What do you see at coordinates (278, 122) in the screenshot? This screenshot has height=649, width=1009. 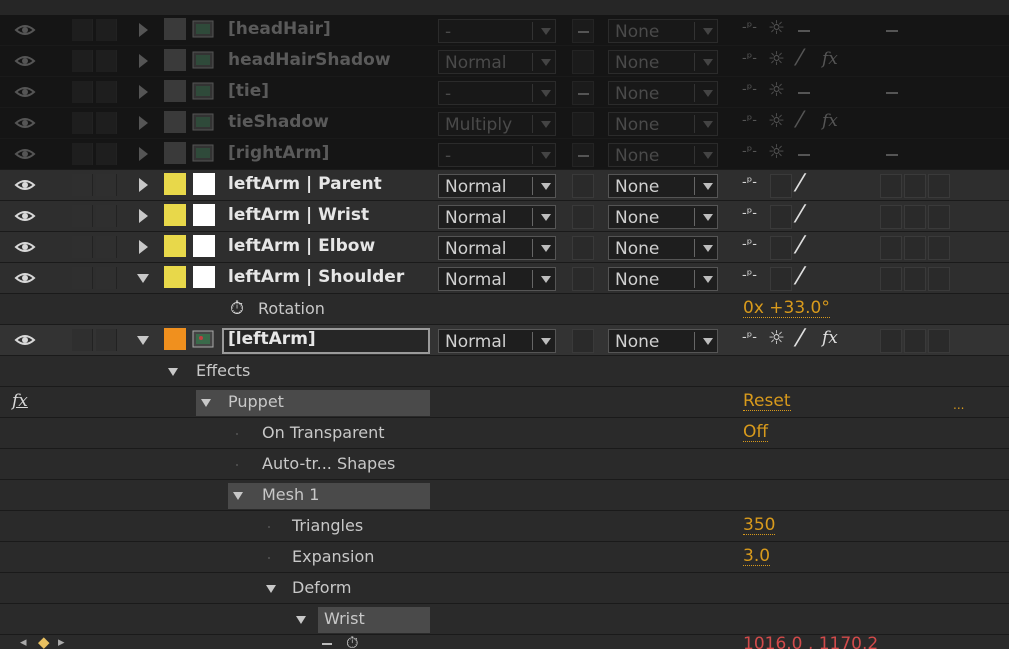 I see `layer-name: tieShadow` at bounding box center [278, 122].